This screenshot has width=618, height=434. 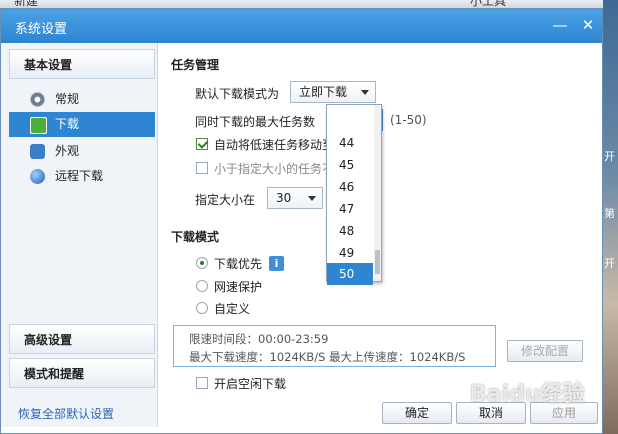 What do you see at coordinates (350, 253) in the screenshot?
I see `dropdown-option: 49` at bounding box center [350, 253].